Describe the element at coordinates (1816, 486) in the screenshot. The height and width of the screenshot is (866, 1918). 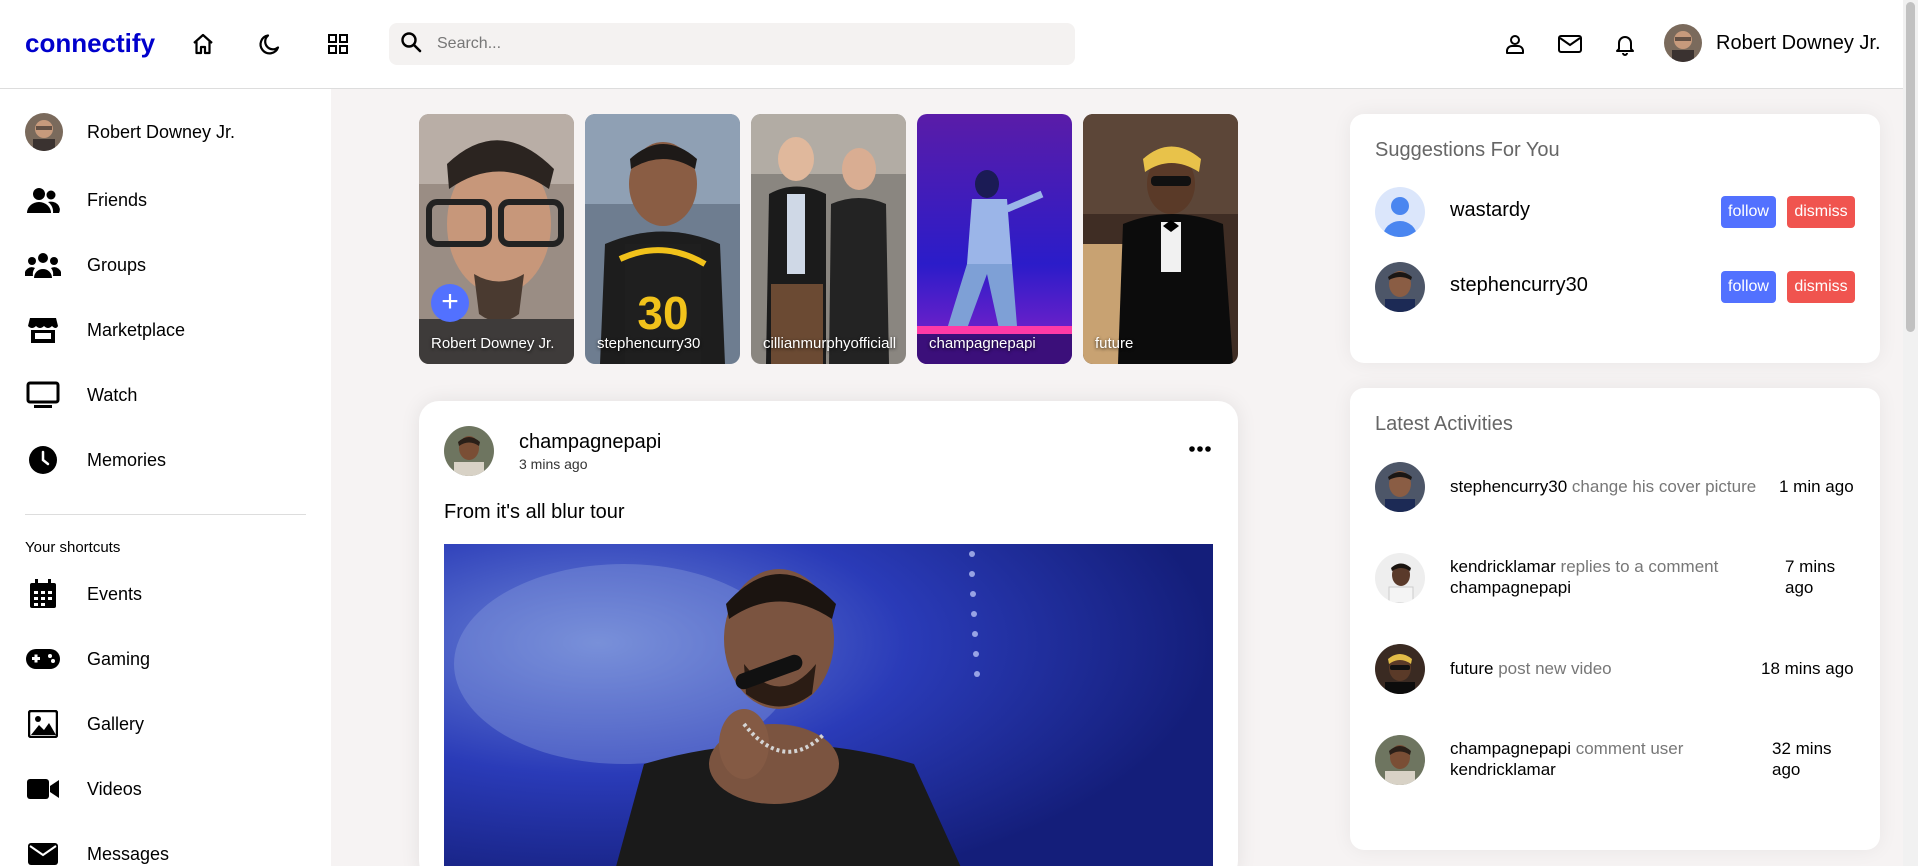
I see `activity-time: 1 min ago` at that location.